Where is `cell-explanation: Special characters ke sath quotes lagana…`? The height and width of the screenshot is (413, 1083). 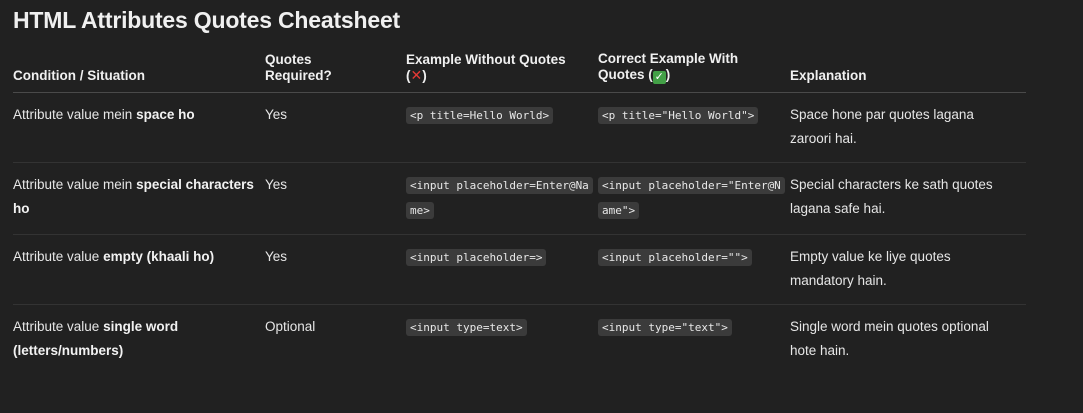
cell-explanation: Special characters ke sath quotes lagana… is located at coordinates (908, 198).